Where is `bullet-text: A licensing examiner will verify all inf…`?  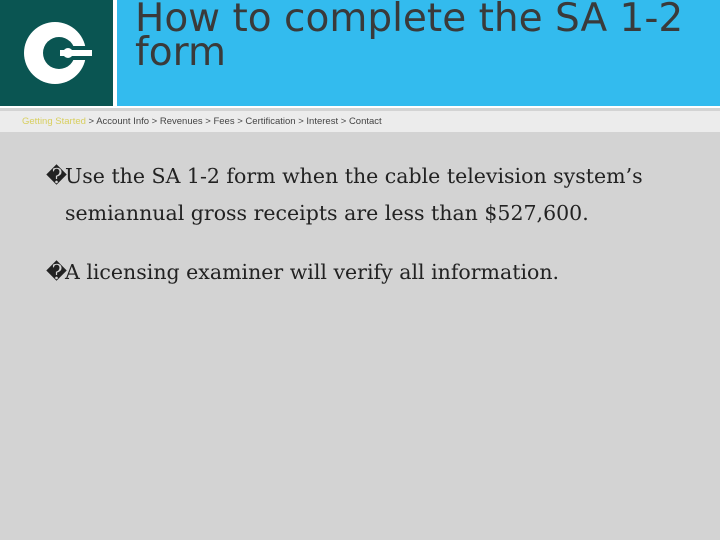 bullet-text: A licensing examiner will verify all inf… is located at coordinates (312, 272).